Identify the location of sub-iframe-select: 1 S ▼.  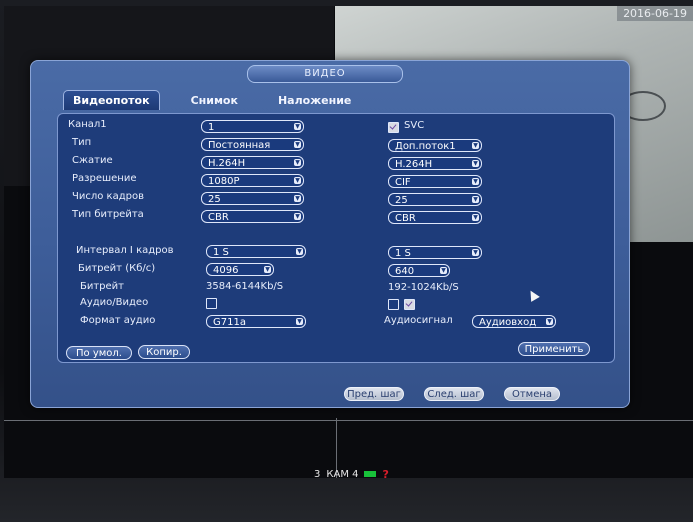
(435, 252).